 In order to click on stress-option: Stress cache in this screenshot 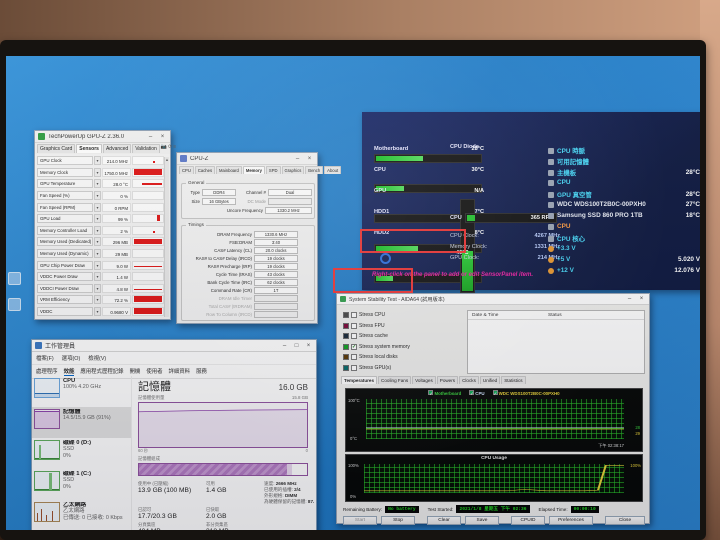, I will do `click(404, 336)`.